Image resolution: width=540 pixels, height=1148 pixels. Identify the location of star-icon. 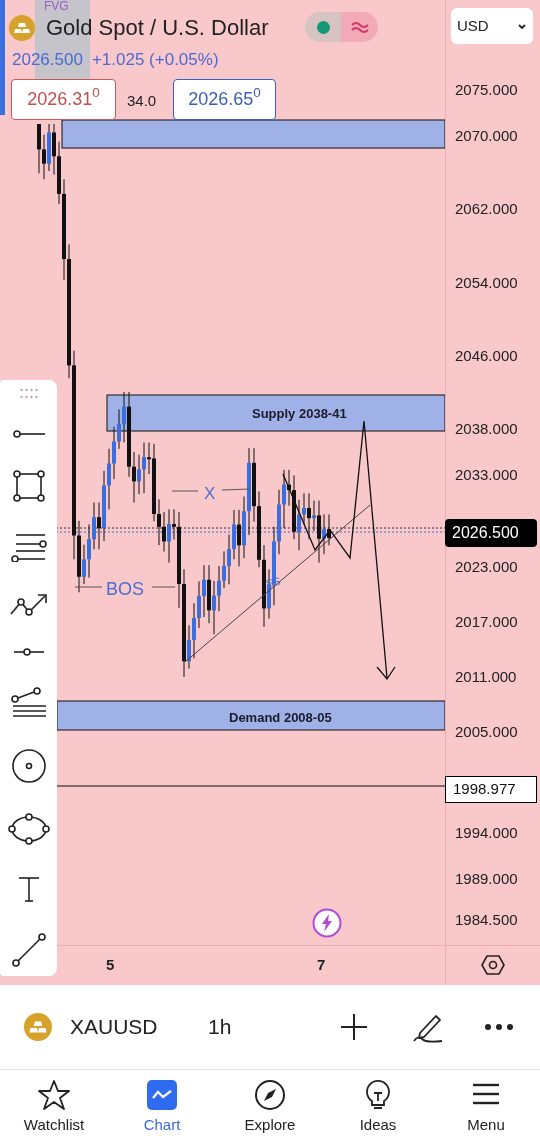
(54, 1095).